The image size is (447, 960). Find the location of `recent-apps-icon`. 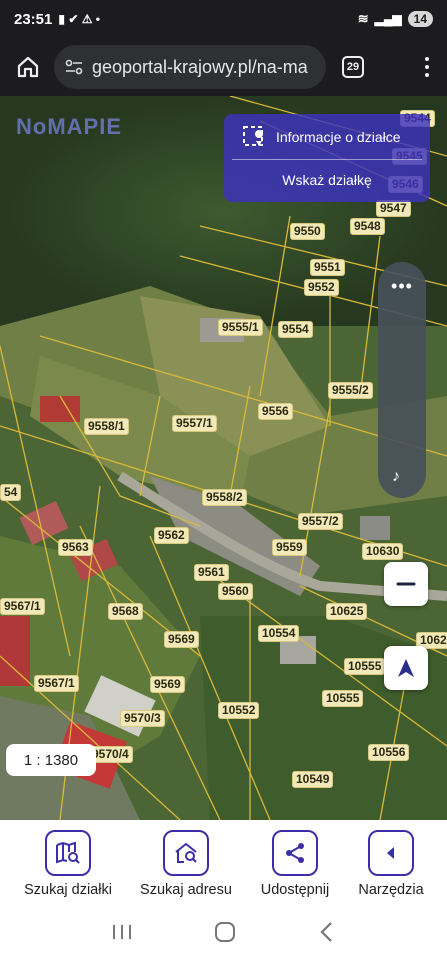

recent-apps-icon is located at coordinates (122, 932).